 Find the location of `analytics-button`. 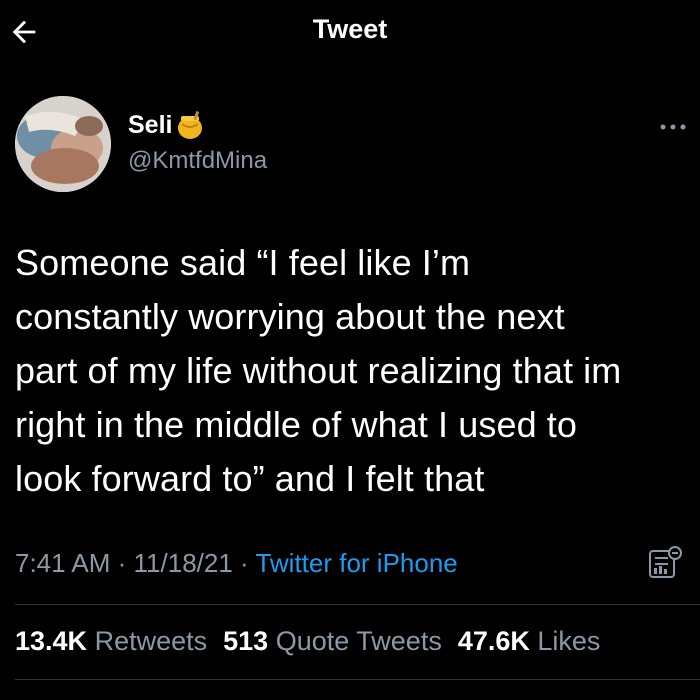

analytics-button is located at coordinates (665, 563).